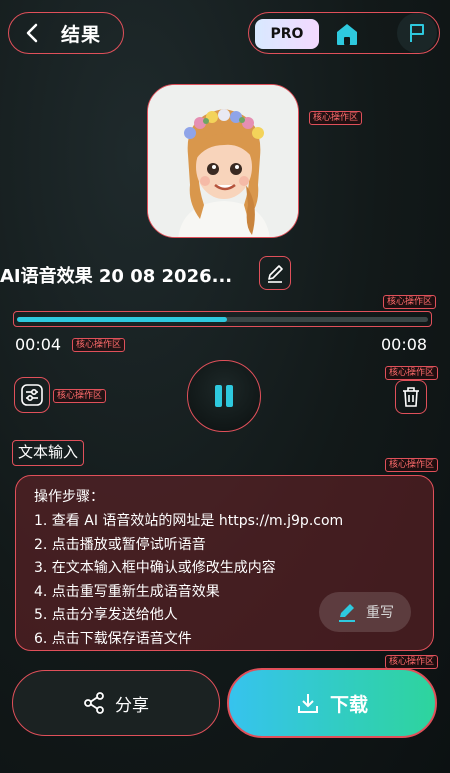  Describe the element at coordinates (155, 568) in the screenshot. I see `step-item: 3. 在文本输入框中确认或修改生成内容` at that location.